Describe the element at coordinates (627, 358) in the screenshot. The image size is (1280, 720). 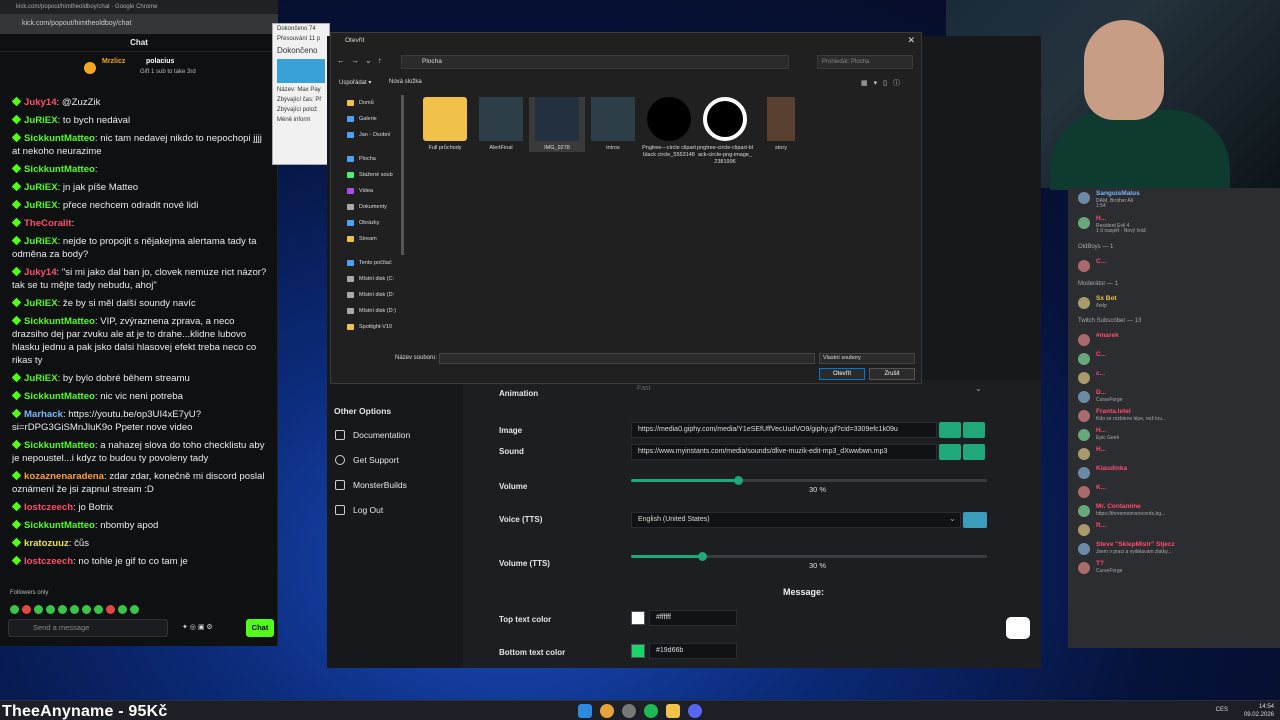
I see `filename-input` at that location.